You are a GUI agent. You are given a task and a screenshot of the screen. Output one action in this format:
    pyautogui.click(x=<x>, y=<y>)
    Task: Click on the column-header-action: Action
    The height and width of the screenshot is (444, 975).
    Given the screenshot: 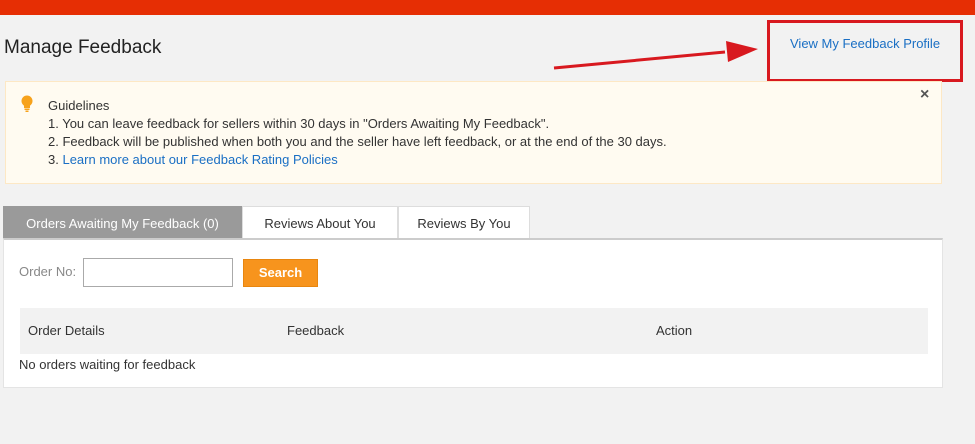 What is the action you would take?
    pyautogui.click(x=674, y=330)
    